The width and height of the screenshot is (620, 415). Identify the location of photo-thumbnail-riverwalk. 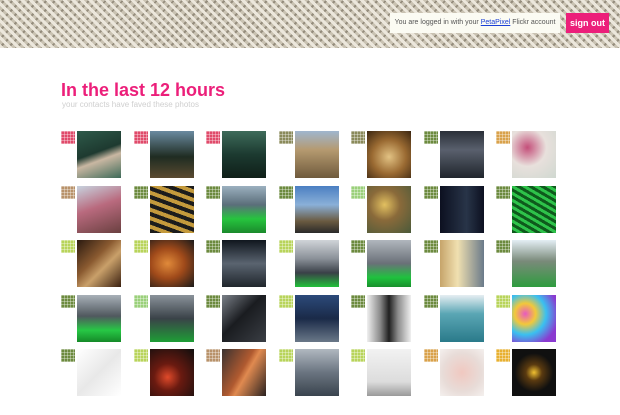
(534, 263).